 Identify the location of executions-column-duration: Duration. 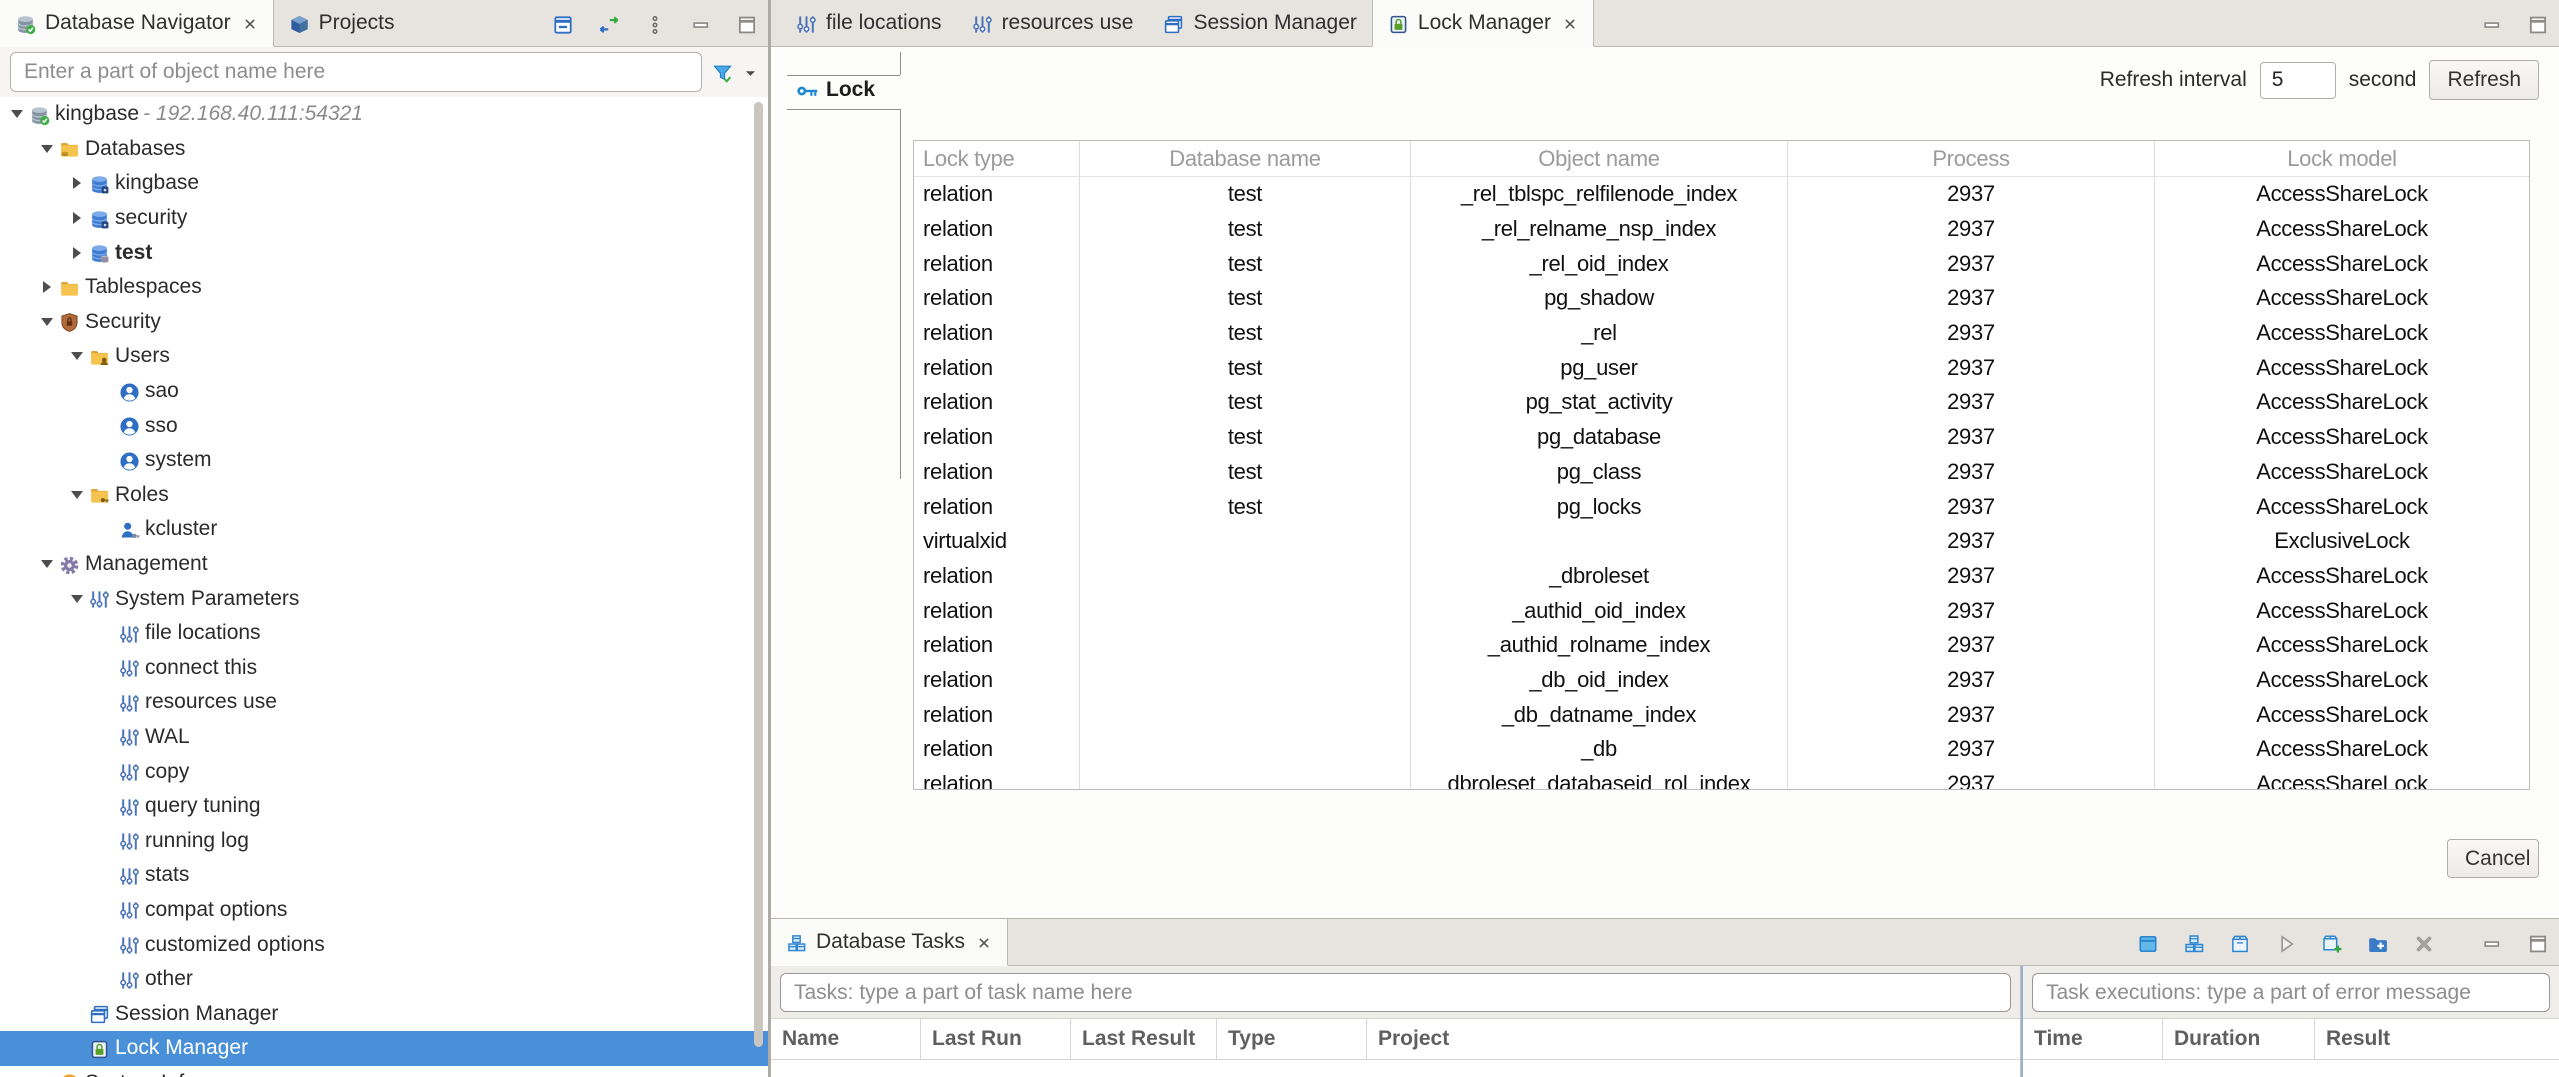
(2239, 1039).